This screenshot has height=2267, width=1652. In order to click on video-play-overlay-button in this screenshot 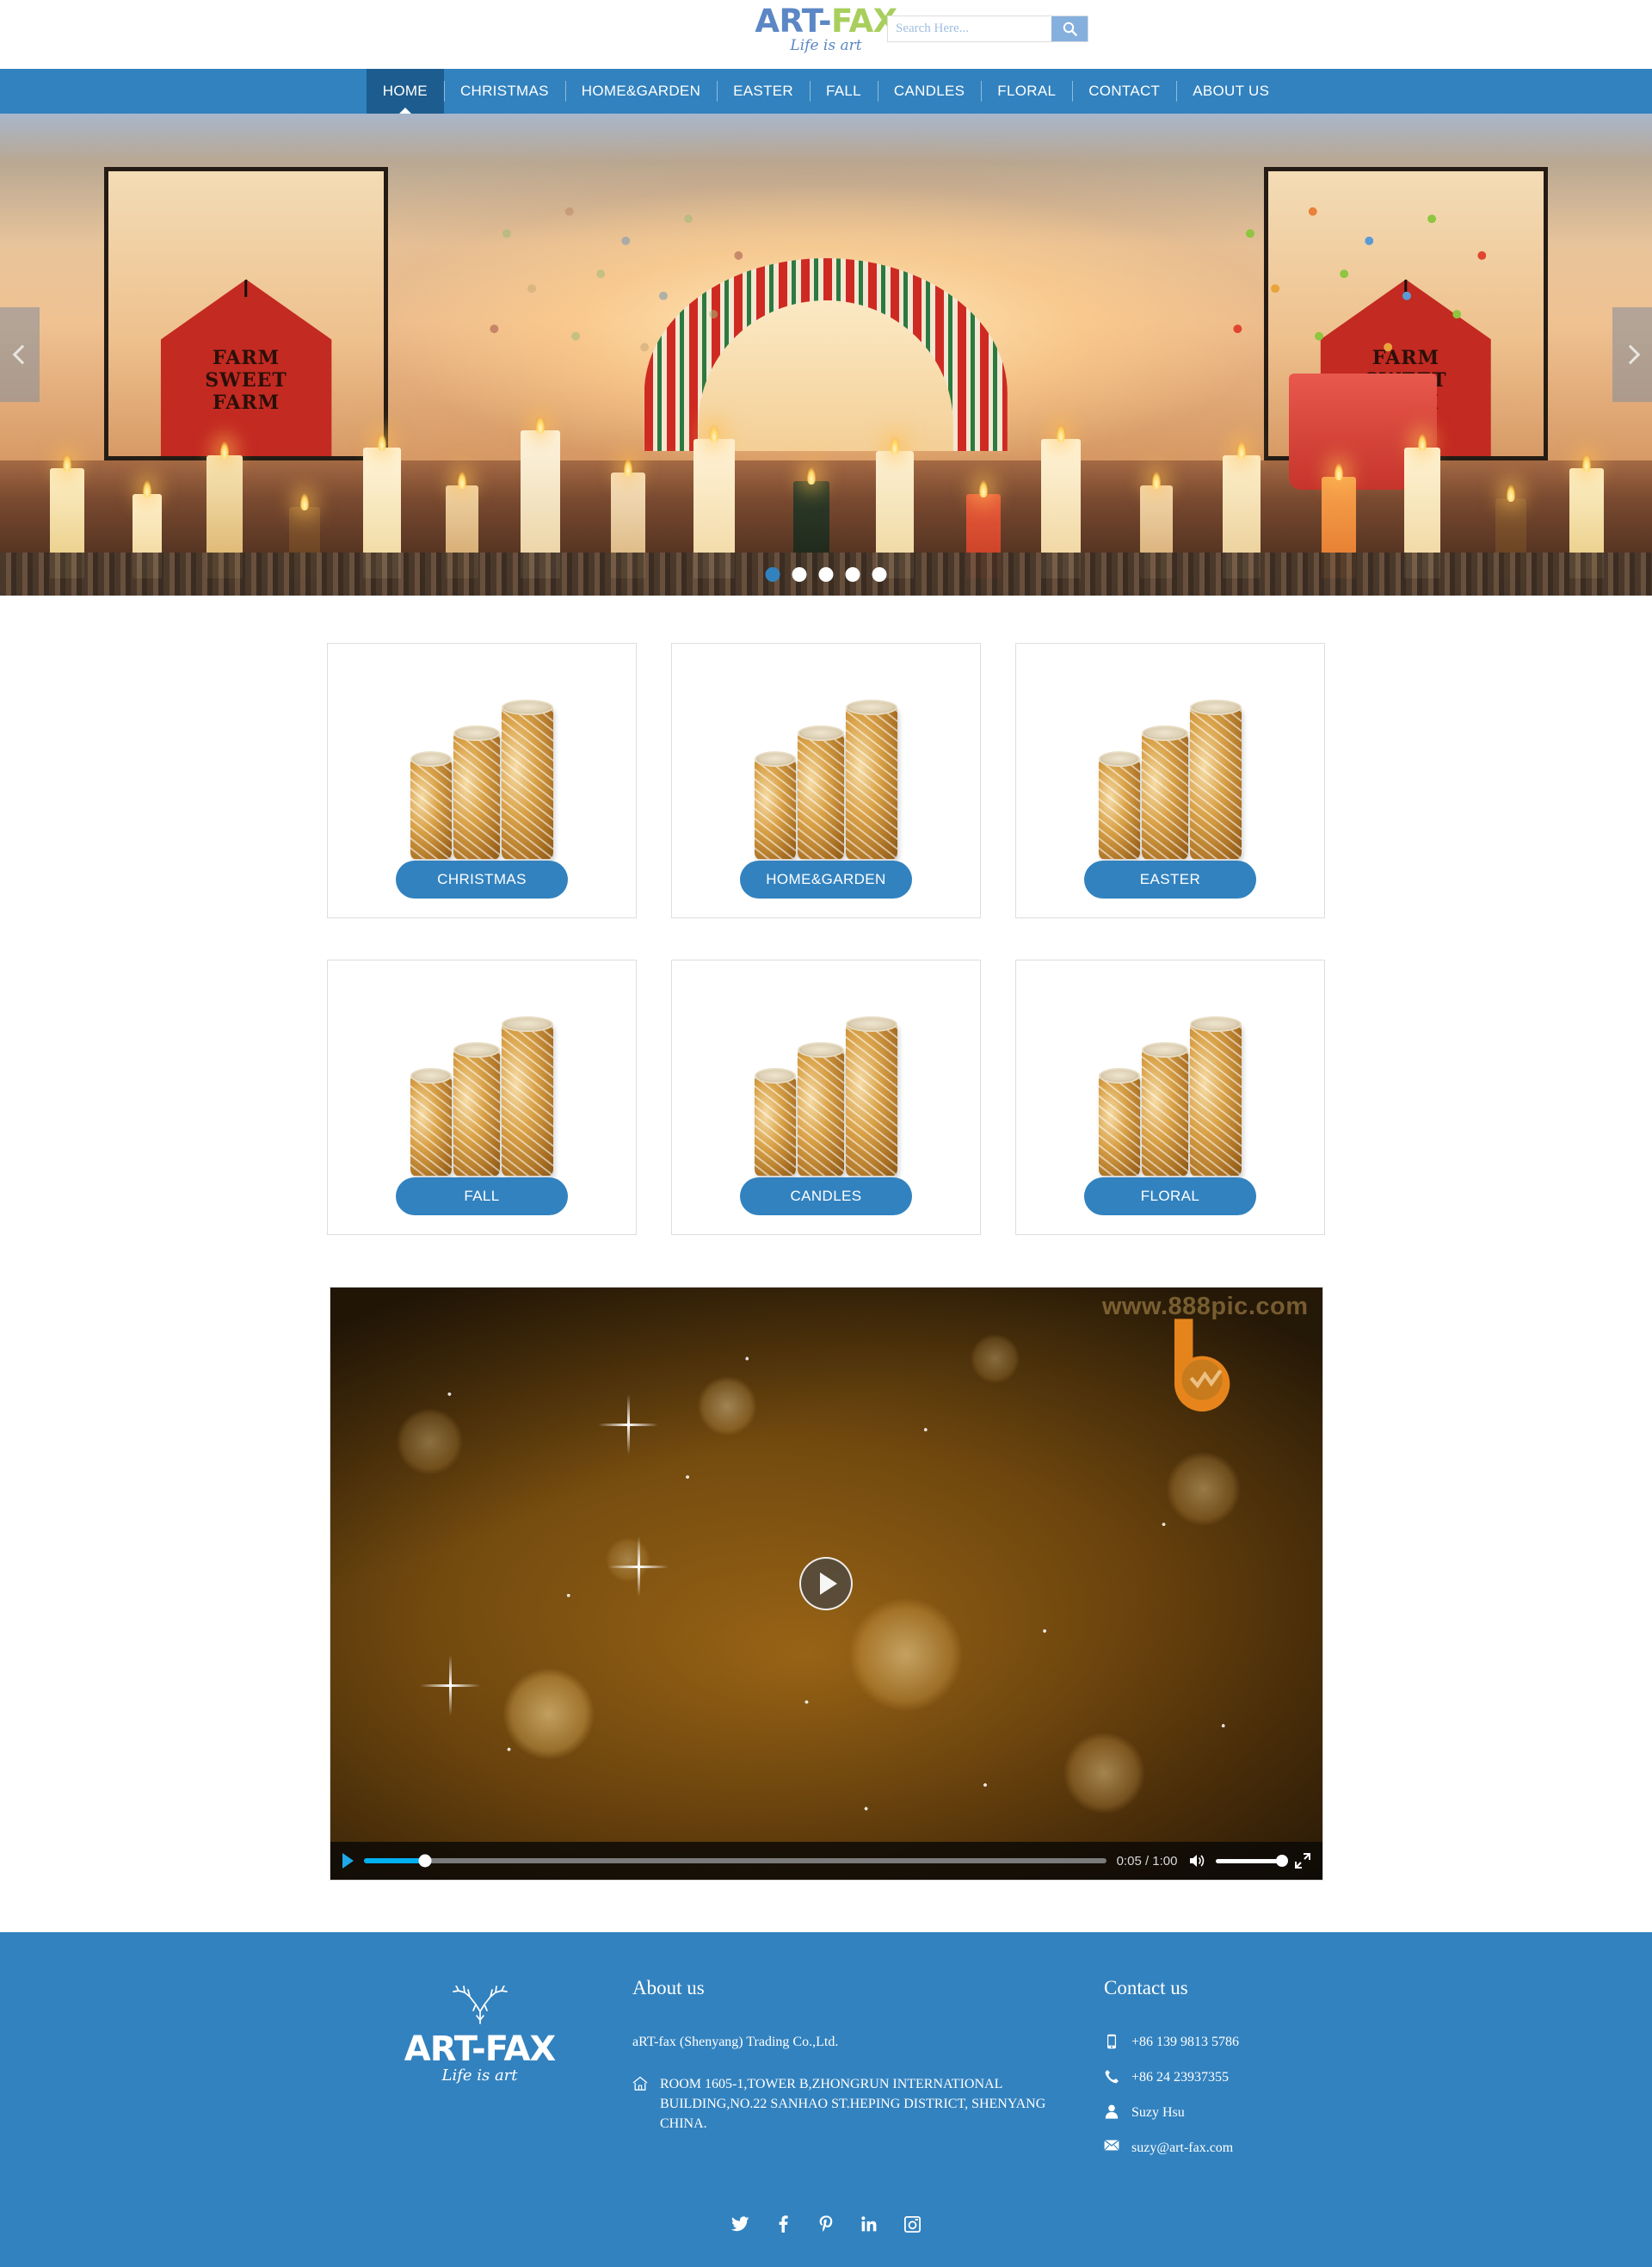, I will do `click(826, 1583)`.